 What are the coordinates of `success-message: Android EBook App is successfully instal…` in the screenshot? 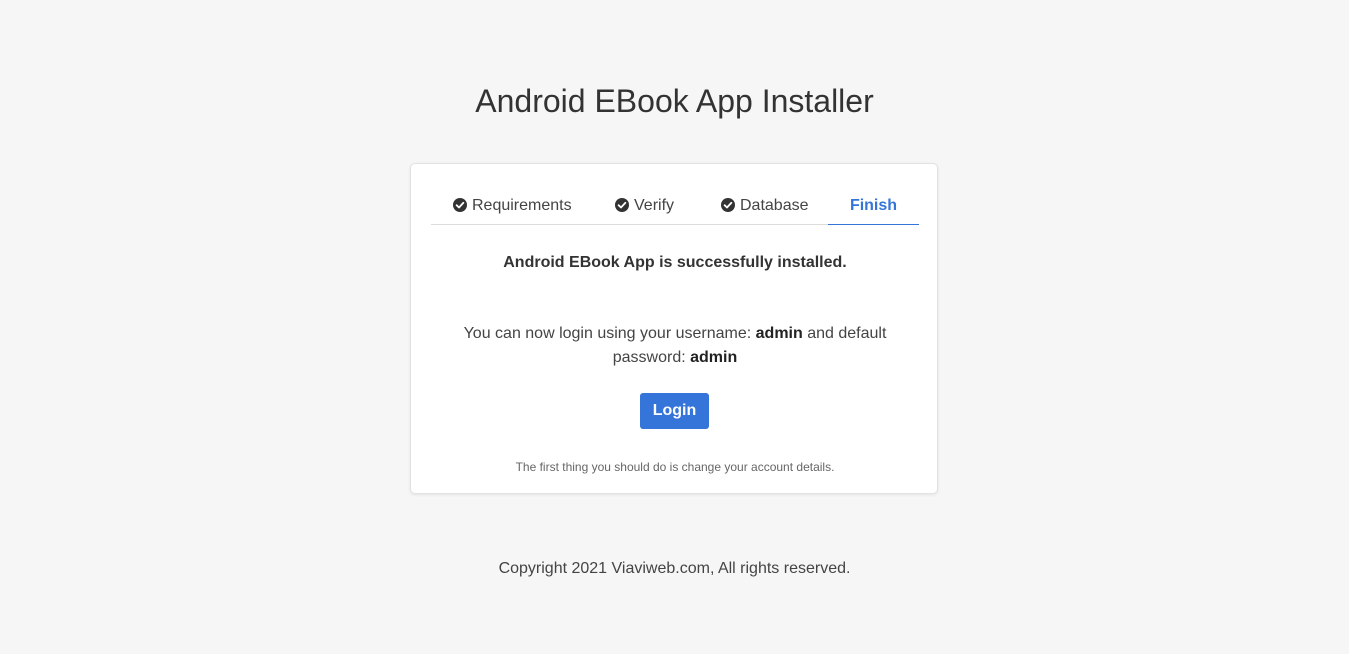 It's located at (675, 262).